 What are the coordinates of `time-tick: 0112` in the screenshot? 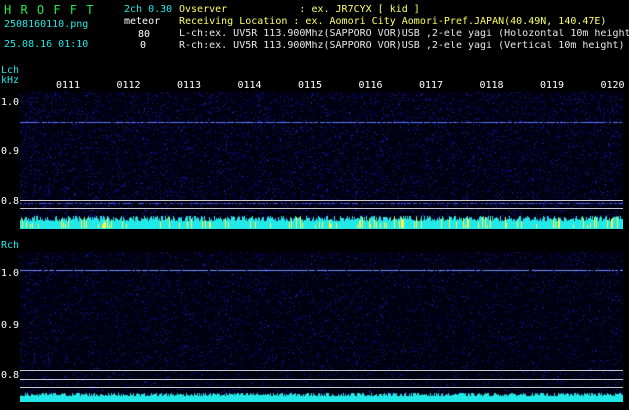 It's located at (128, 85).